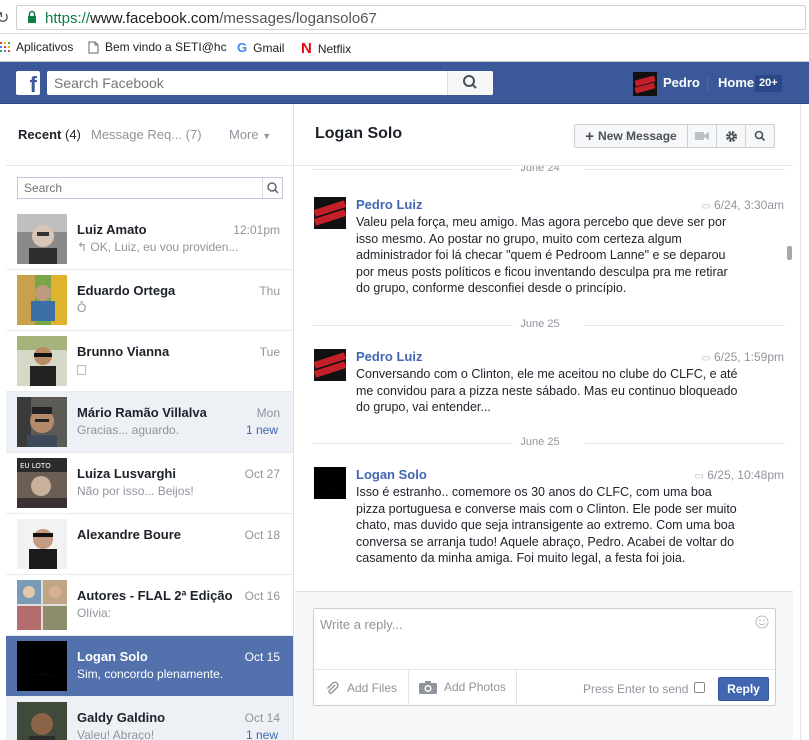  What do you see at coordinates (267, 136) in the screenshot?
I see `caret-down-icon: ▼` at bounding box center [267, 136].